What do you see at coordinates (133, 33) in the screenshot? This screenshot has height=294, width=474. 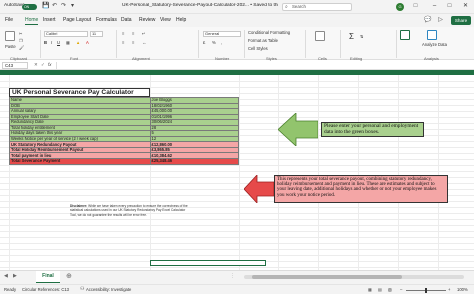 I see `align-middle-icon: ≡` at bounding box center [133, 33].